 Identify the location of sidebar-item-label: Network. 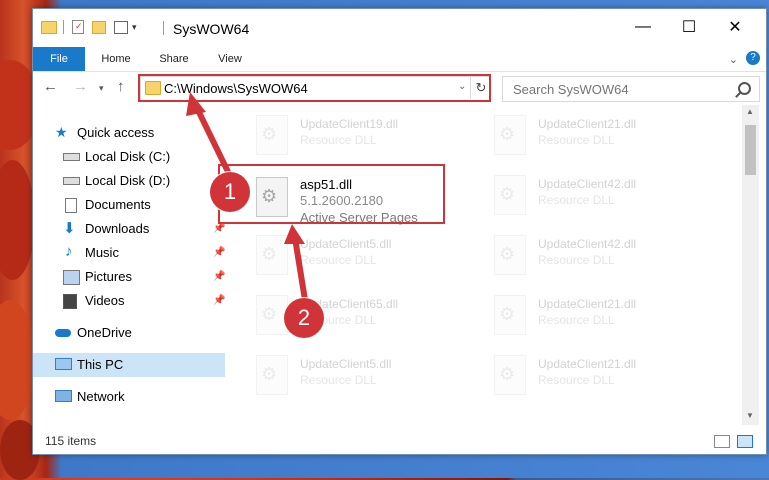
(101, 396).